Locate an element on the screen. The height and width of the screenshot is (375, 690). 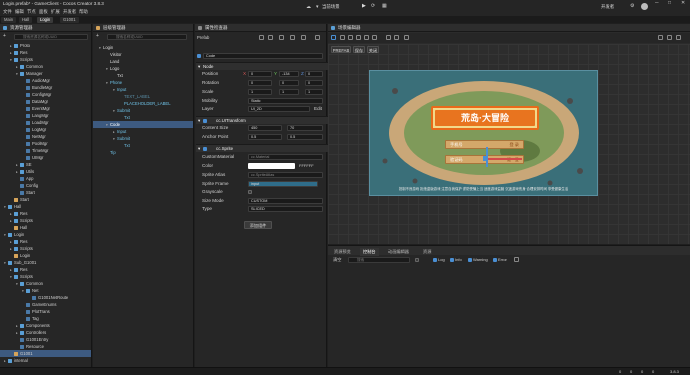
asset-item: ConfigMgr is located at coordinates (45, 94).